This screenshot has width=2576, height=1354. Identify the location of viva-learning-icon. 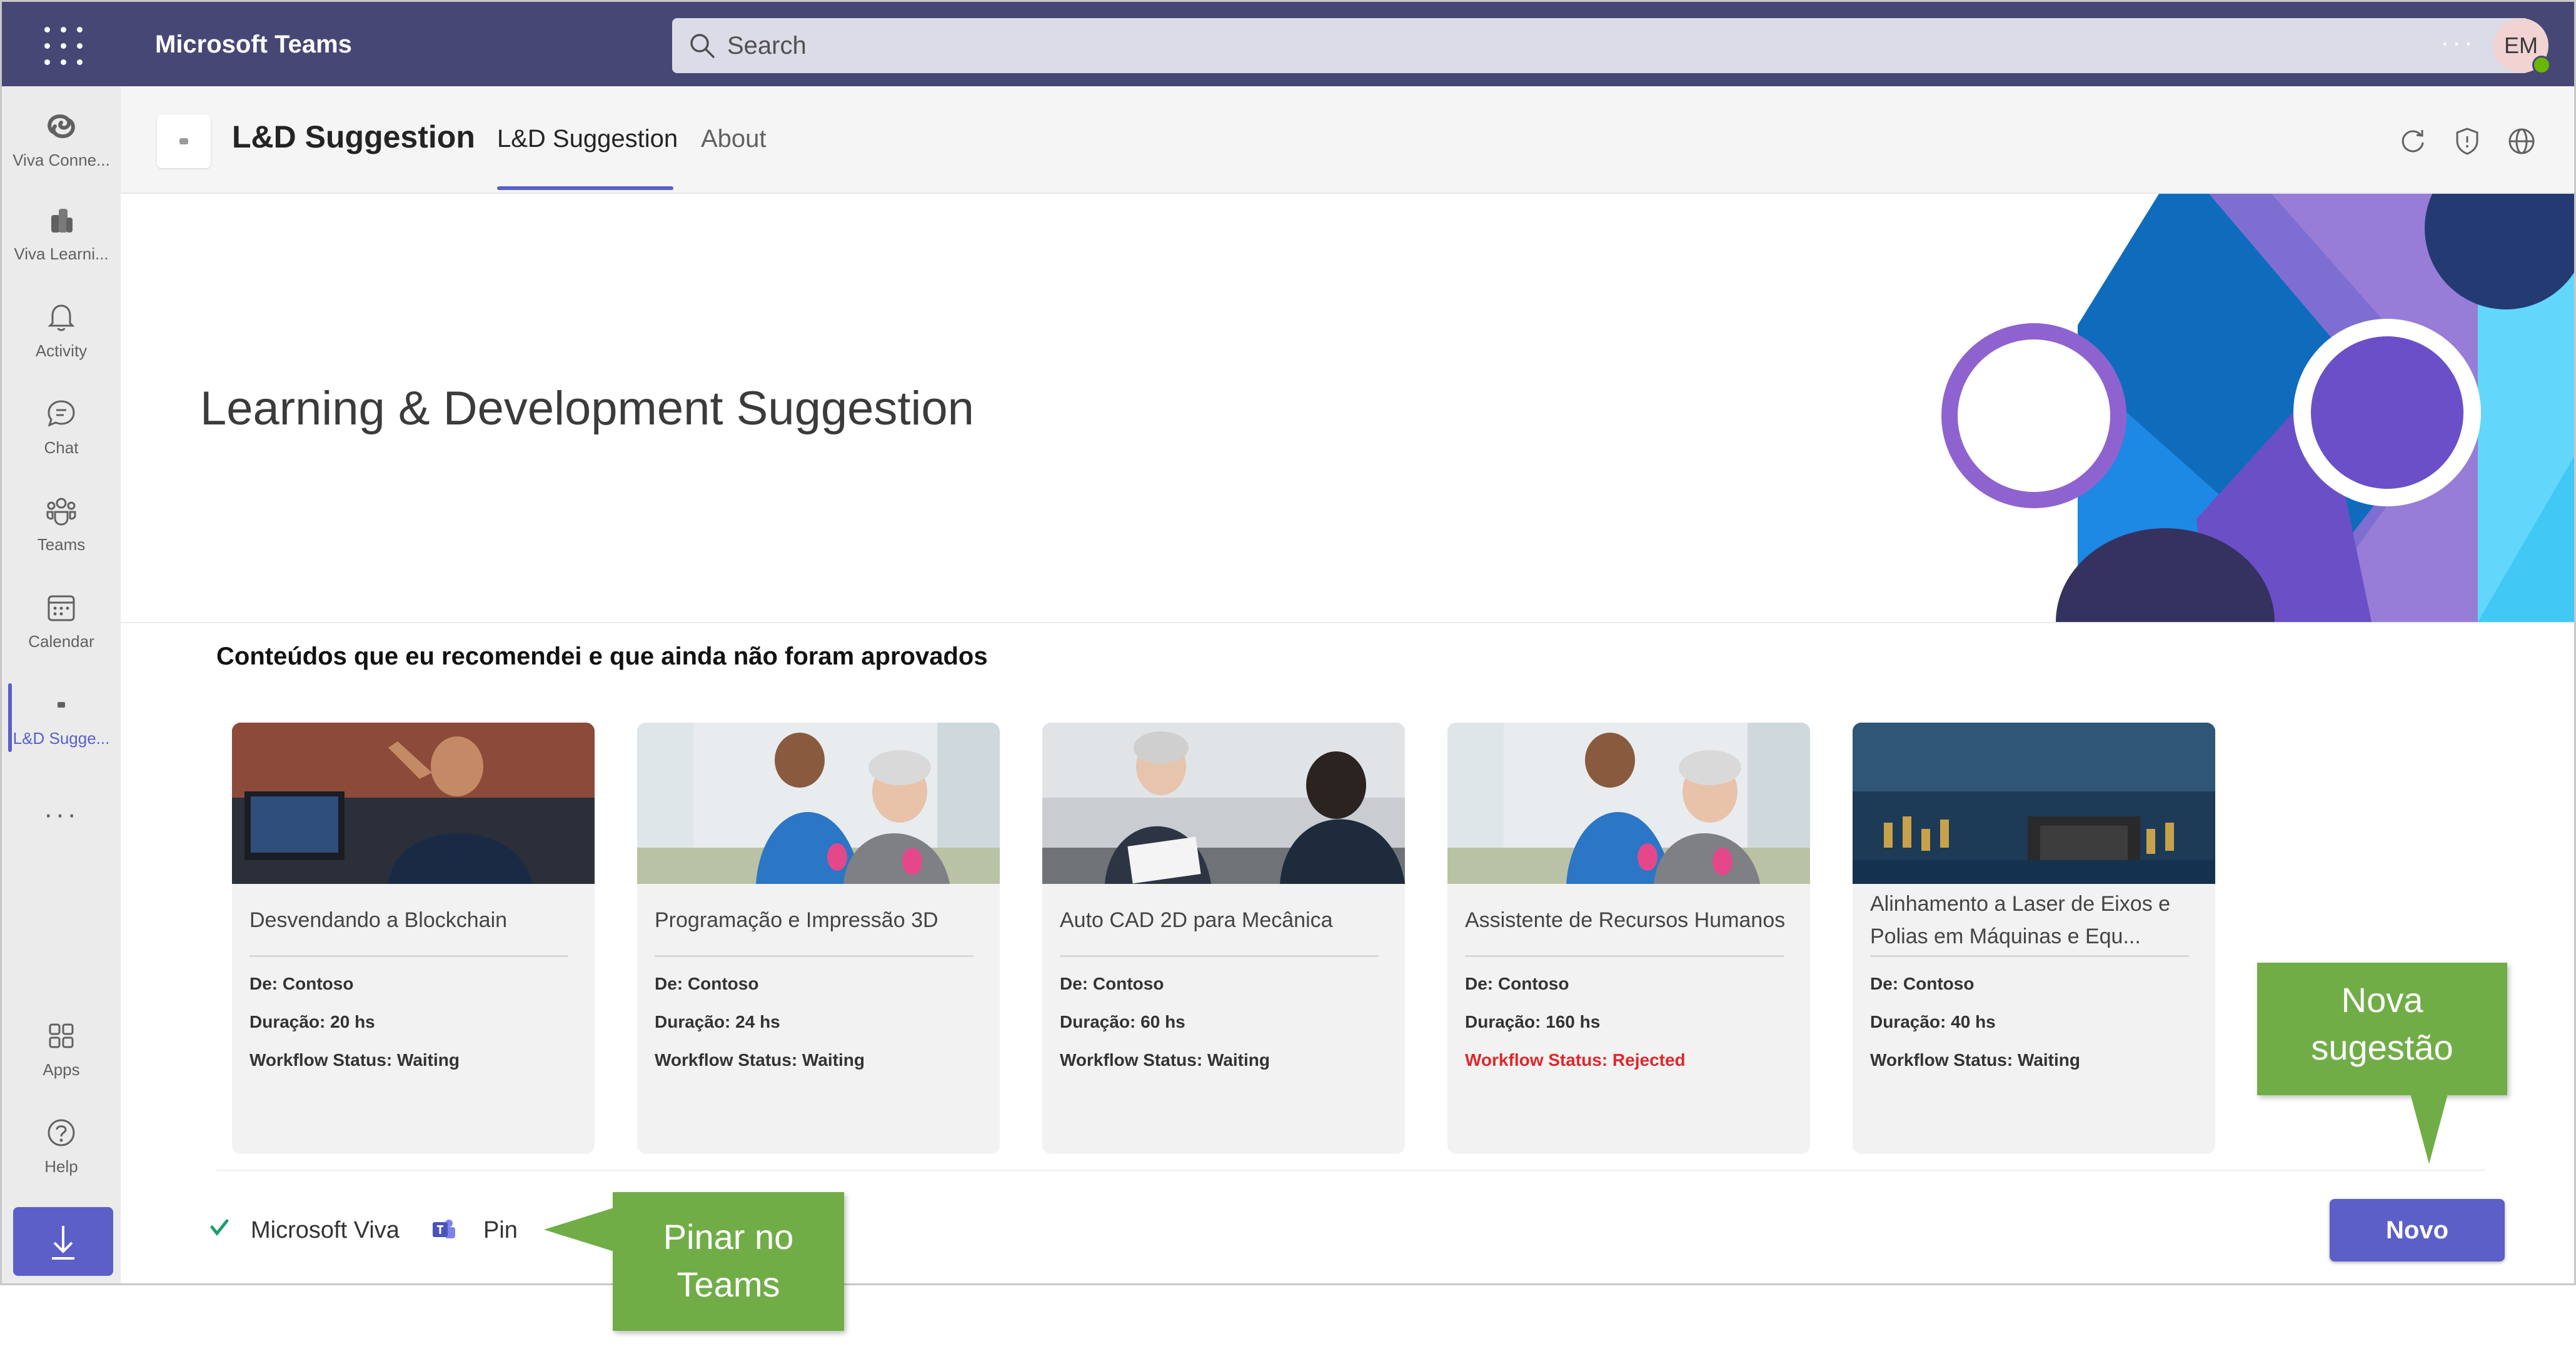
(62, 221).